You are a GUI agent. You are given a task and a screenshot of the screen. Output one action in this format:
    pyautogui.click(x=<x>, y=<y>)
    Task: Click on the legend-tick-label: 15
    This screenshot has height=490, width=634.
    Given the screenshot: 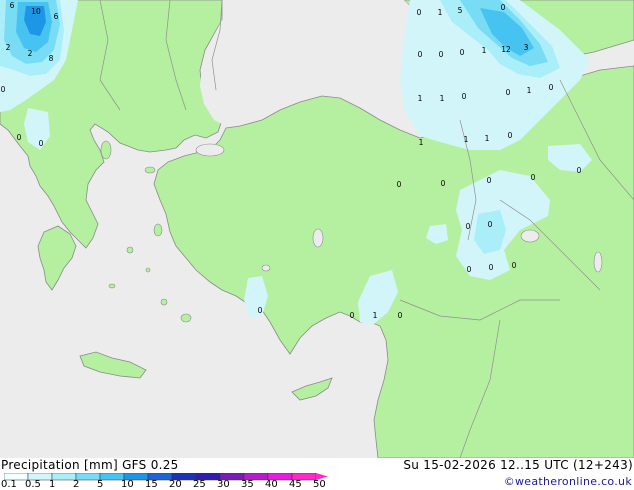 What is the action you would take?
    pyautogui.click(x=151, y=484)
    